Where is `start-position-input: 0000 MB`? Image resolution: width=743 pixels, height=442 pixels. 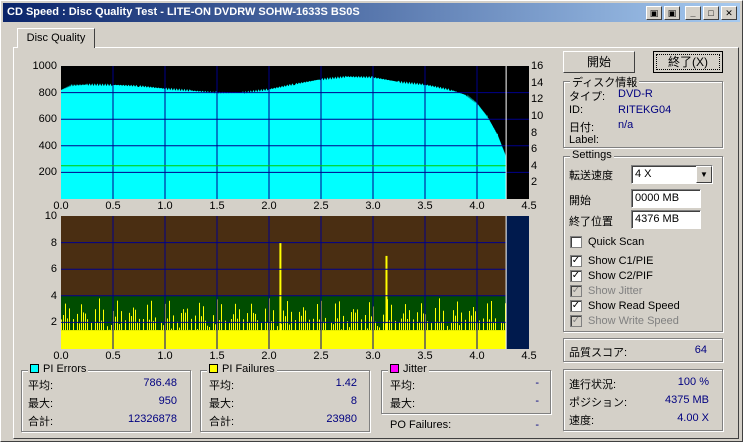
start-position-input: 0000 MB is located at coordinates (666, 198).